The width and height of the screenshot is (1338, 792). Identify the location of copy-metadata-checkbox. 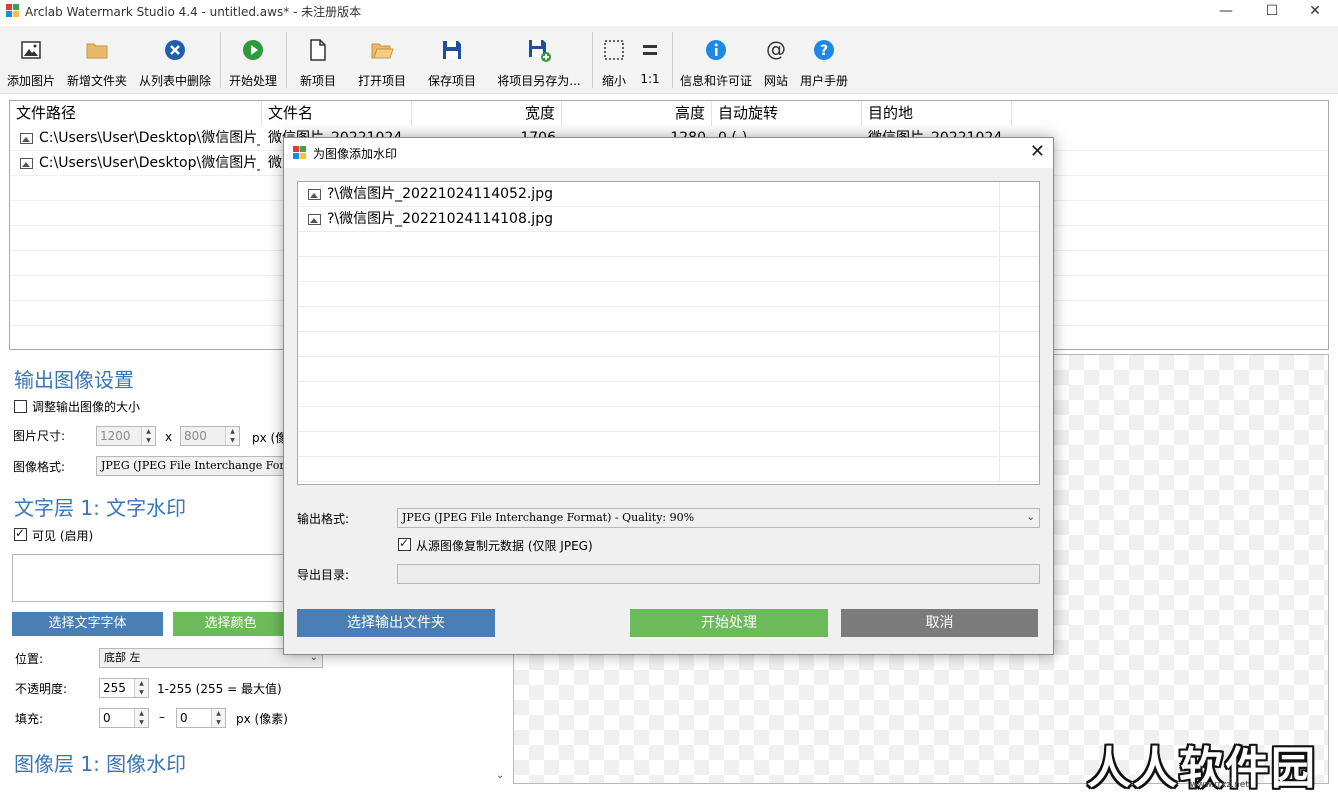
(404, 544).